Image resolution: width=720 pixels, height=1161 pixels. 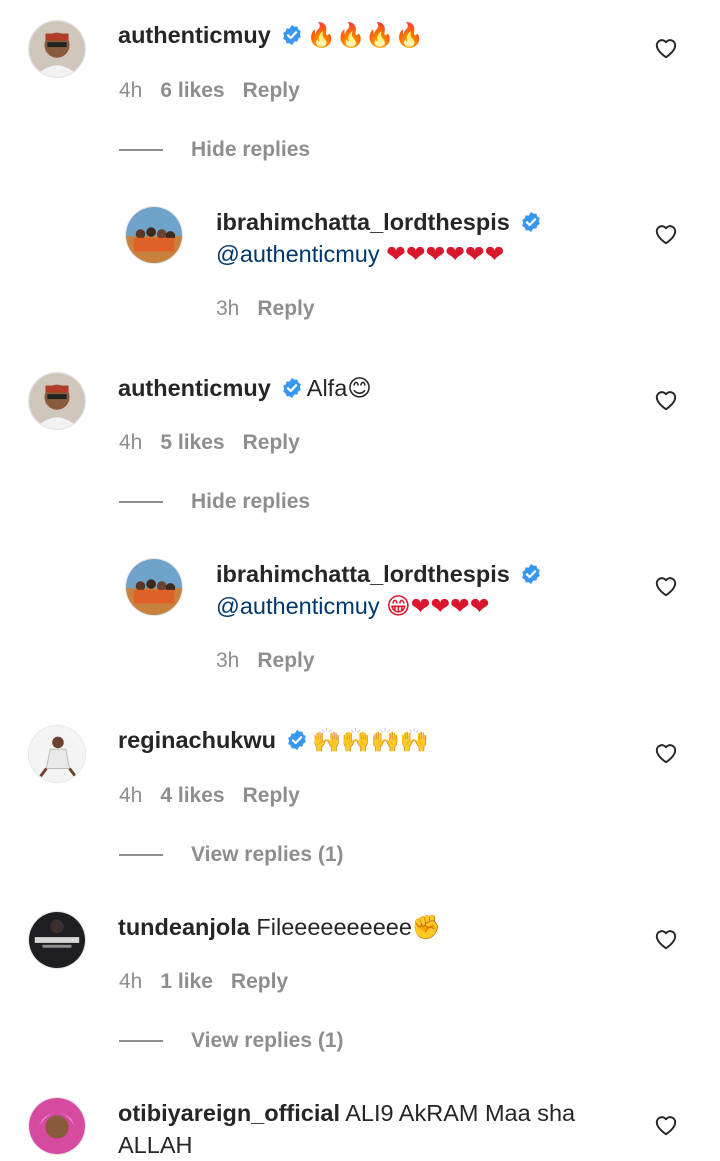 What do you see at coordinates (192, 442) in the screenshot?
I see `likes-count: 5 likes` at bounding box center [192, 442].